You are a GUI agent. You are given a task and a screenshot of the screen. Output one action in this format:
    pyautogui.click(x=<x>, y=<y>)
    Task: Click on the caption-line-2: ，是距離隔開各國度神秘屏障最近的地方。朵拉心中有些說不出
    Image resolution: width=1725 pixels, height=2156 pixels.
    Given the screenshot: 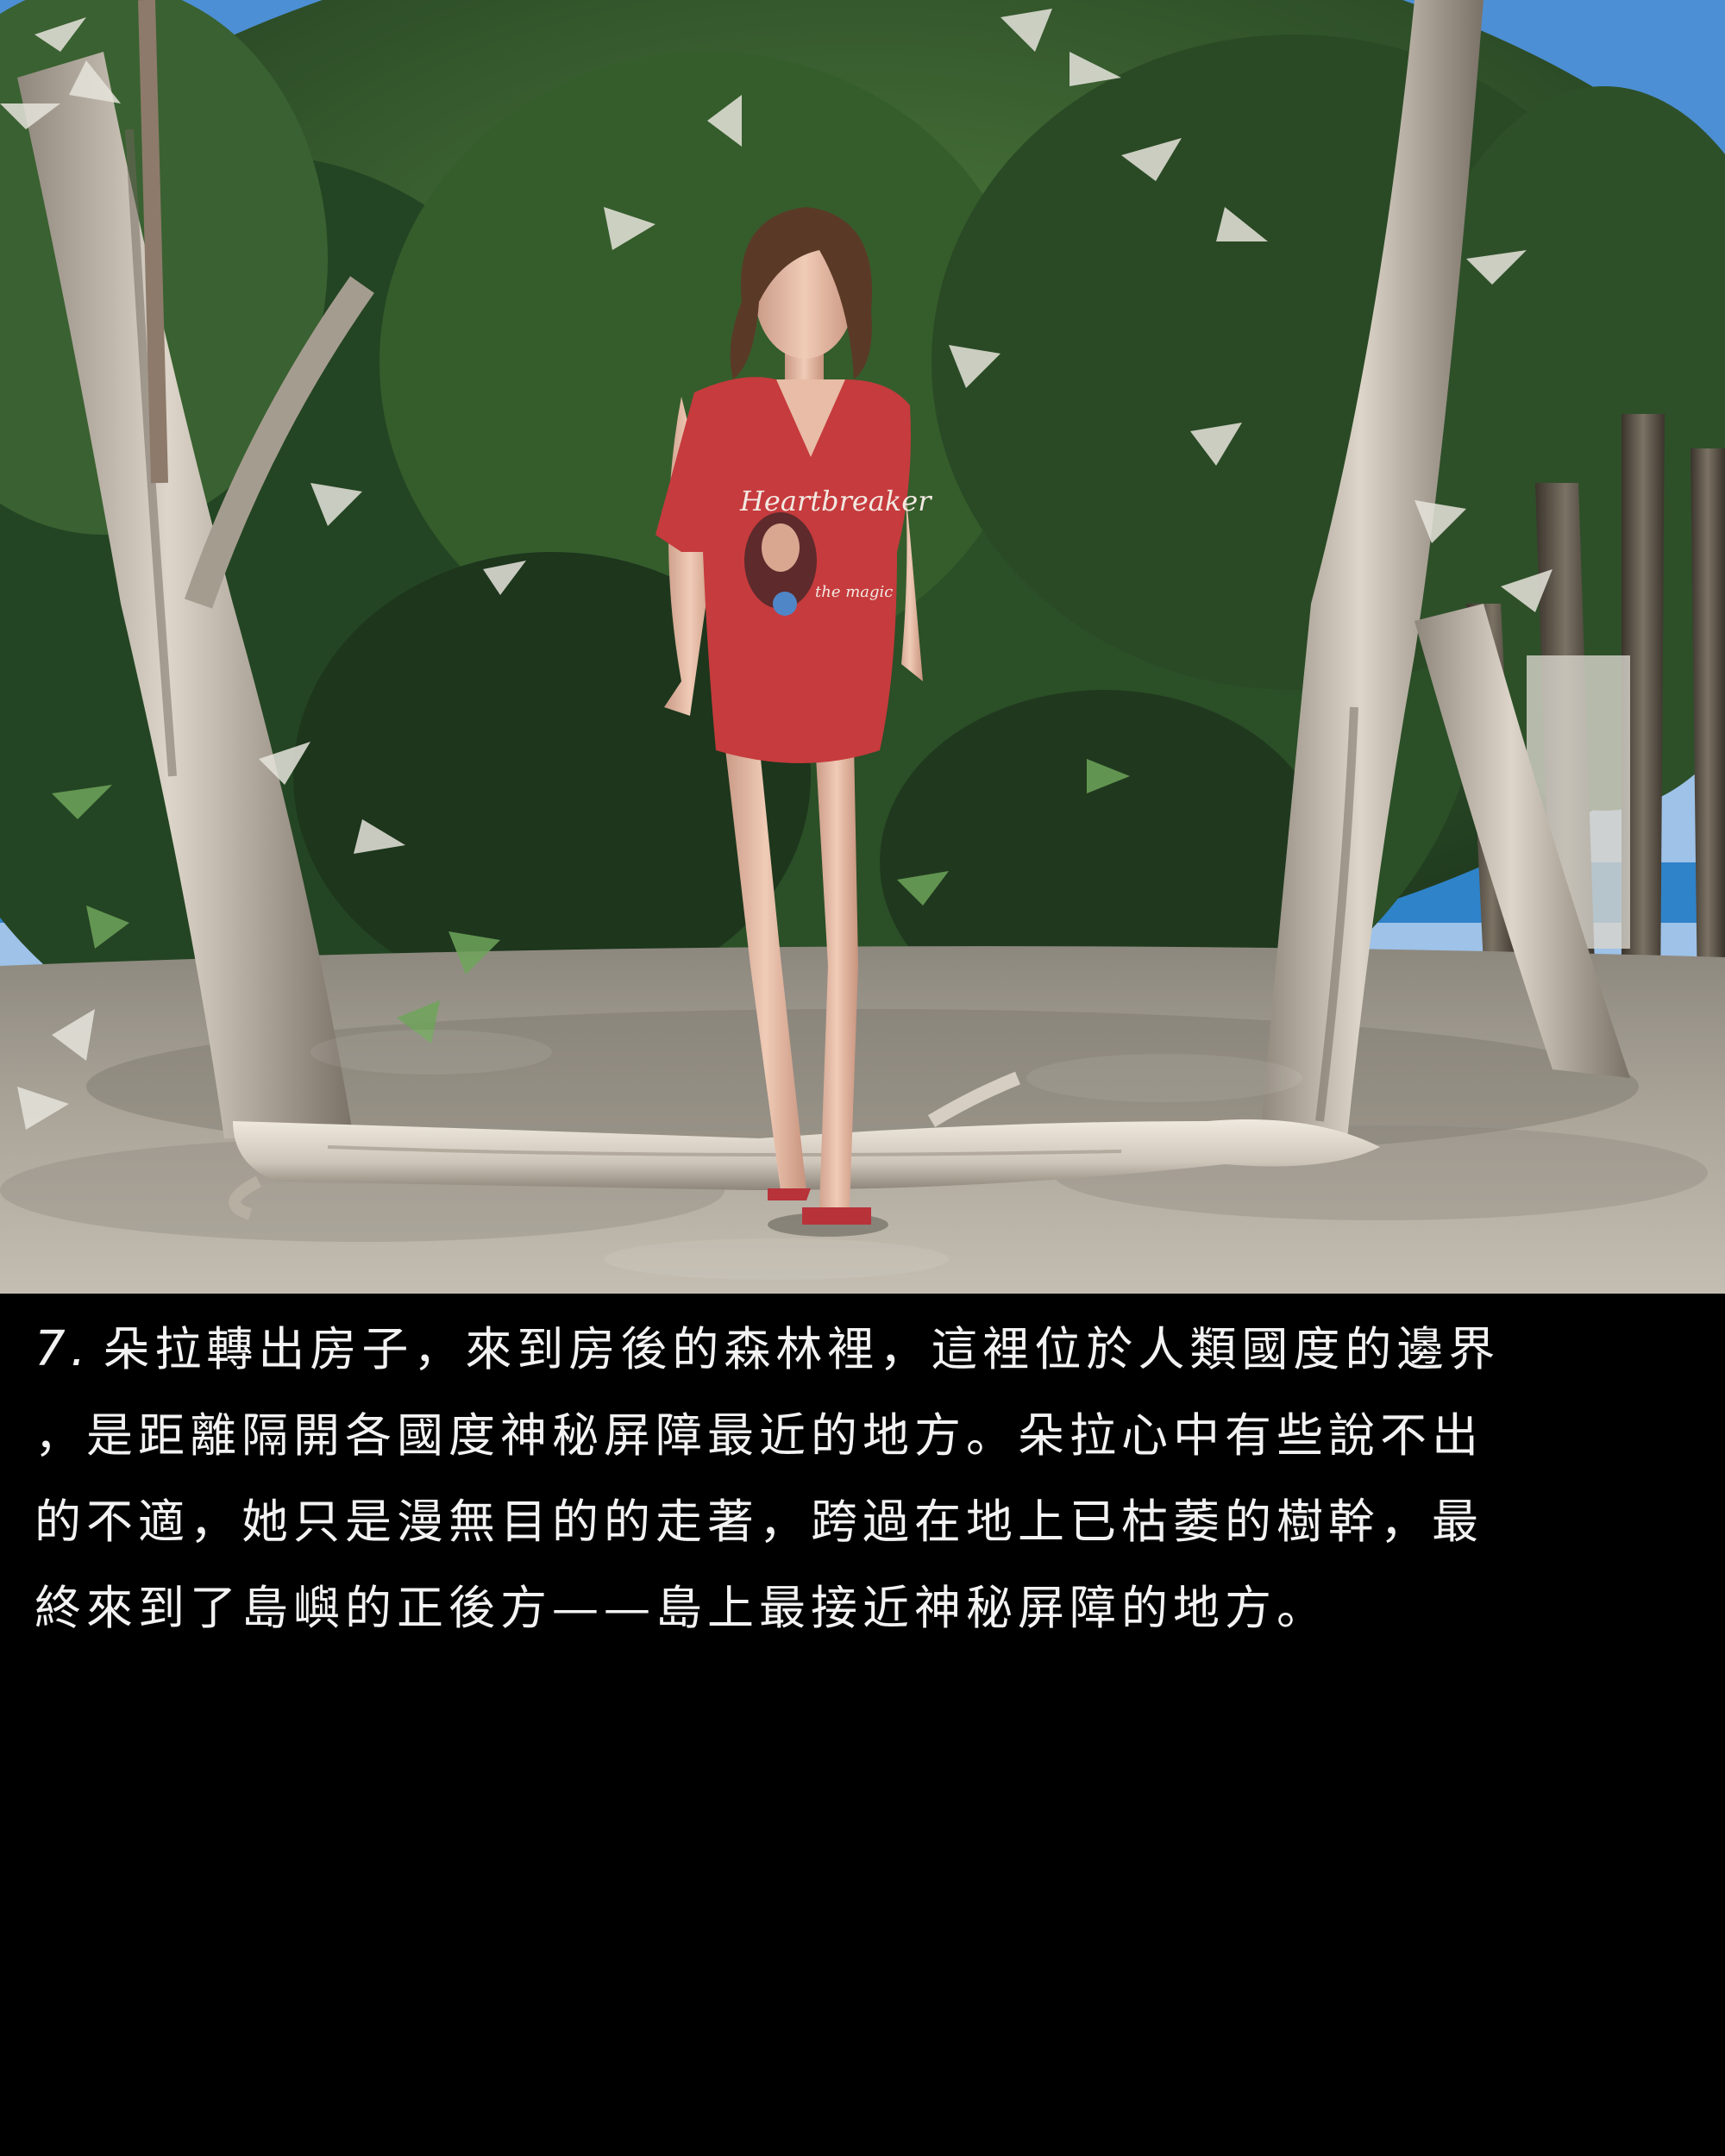 What is the action you would take?
    pyautogui.click(x=759, y=1435)
    